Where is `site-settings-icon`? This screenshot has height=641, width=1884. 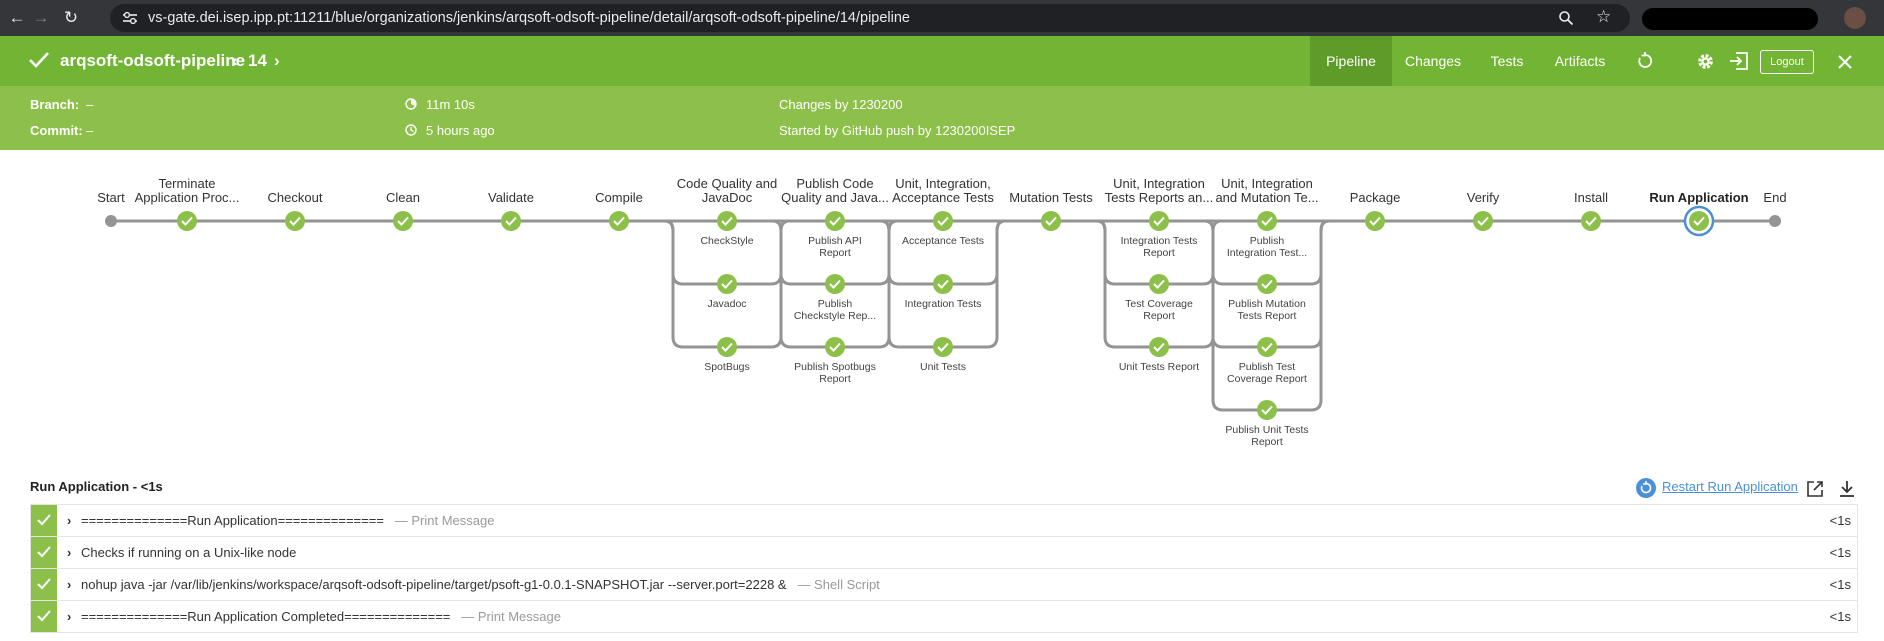
site-settings-icon is located at coordinates (130, 18).